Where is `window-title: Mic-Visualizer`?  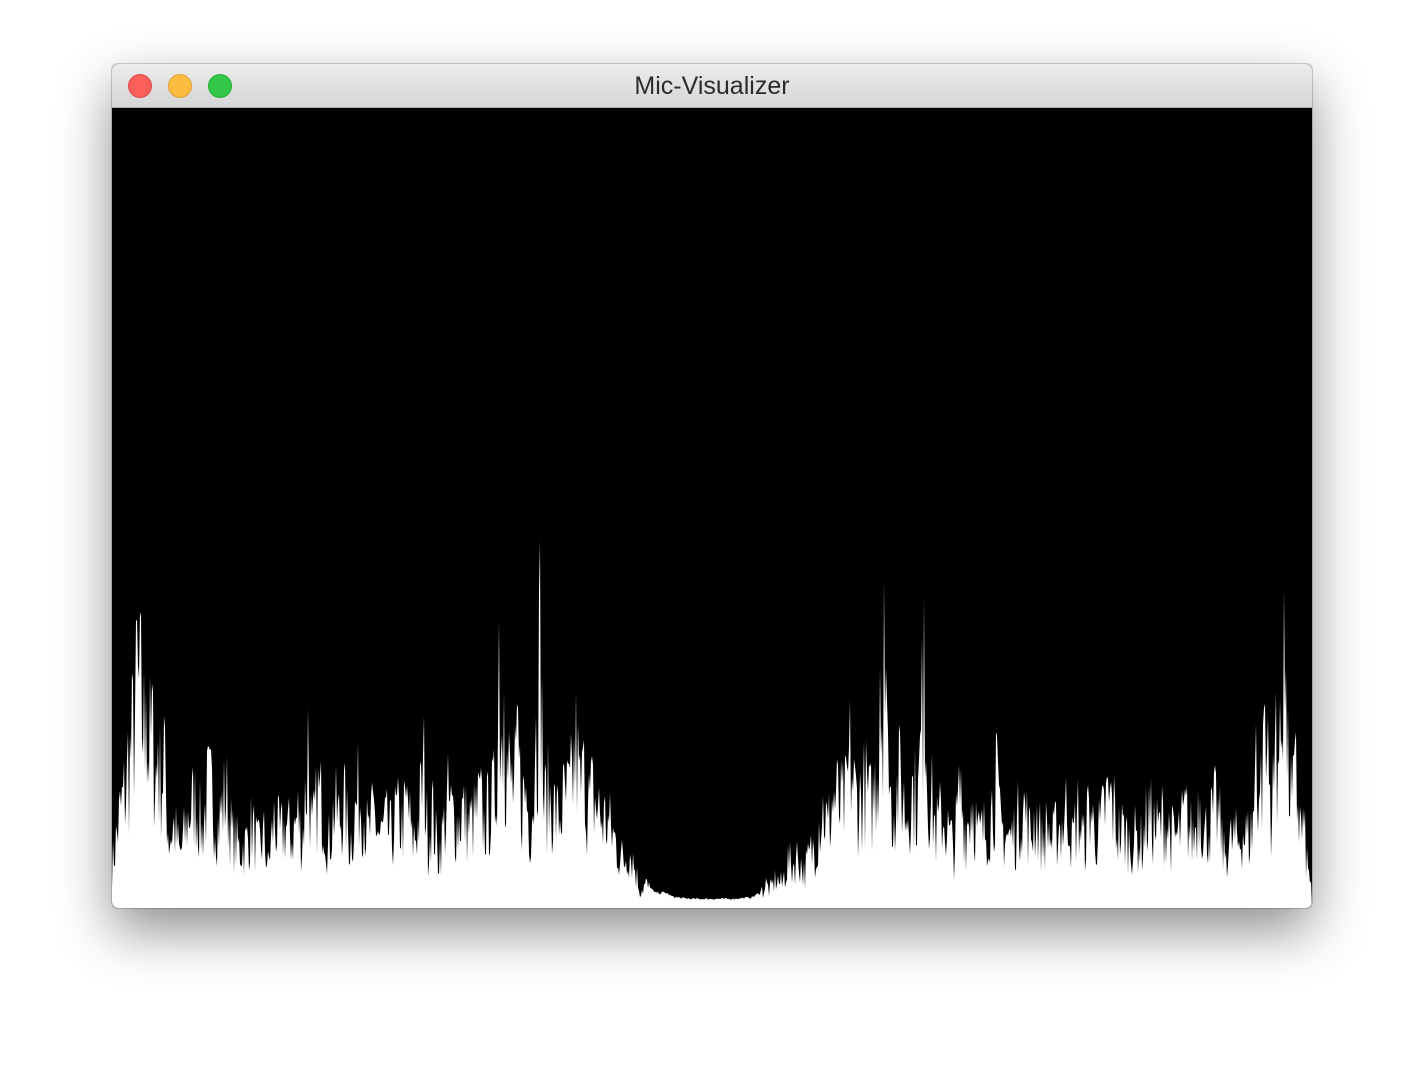 window-title: Mic-Visualizer is located at coordinates (712, 86).